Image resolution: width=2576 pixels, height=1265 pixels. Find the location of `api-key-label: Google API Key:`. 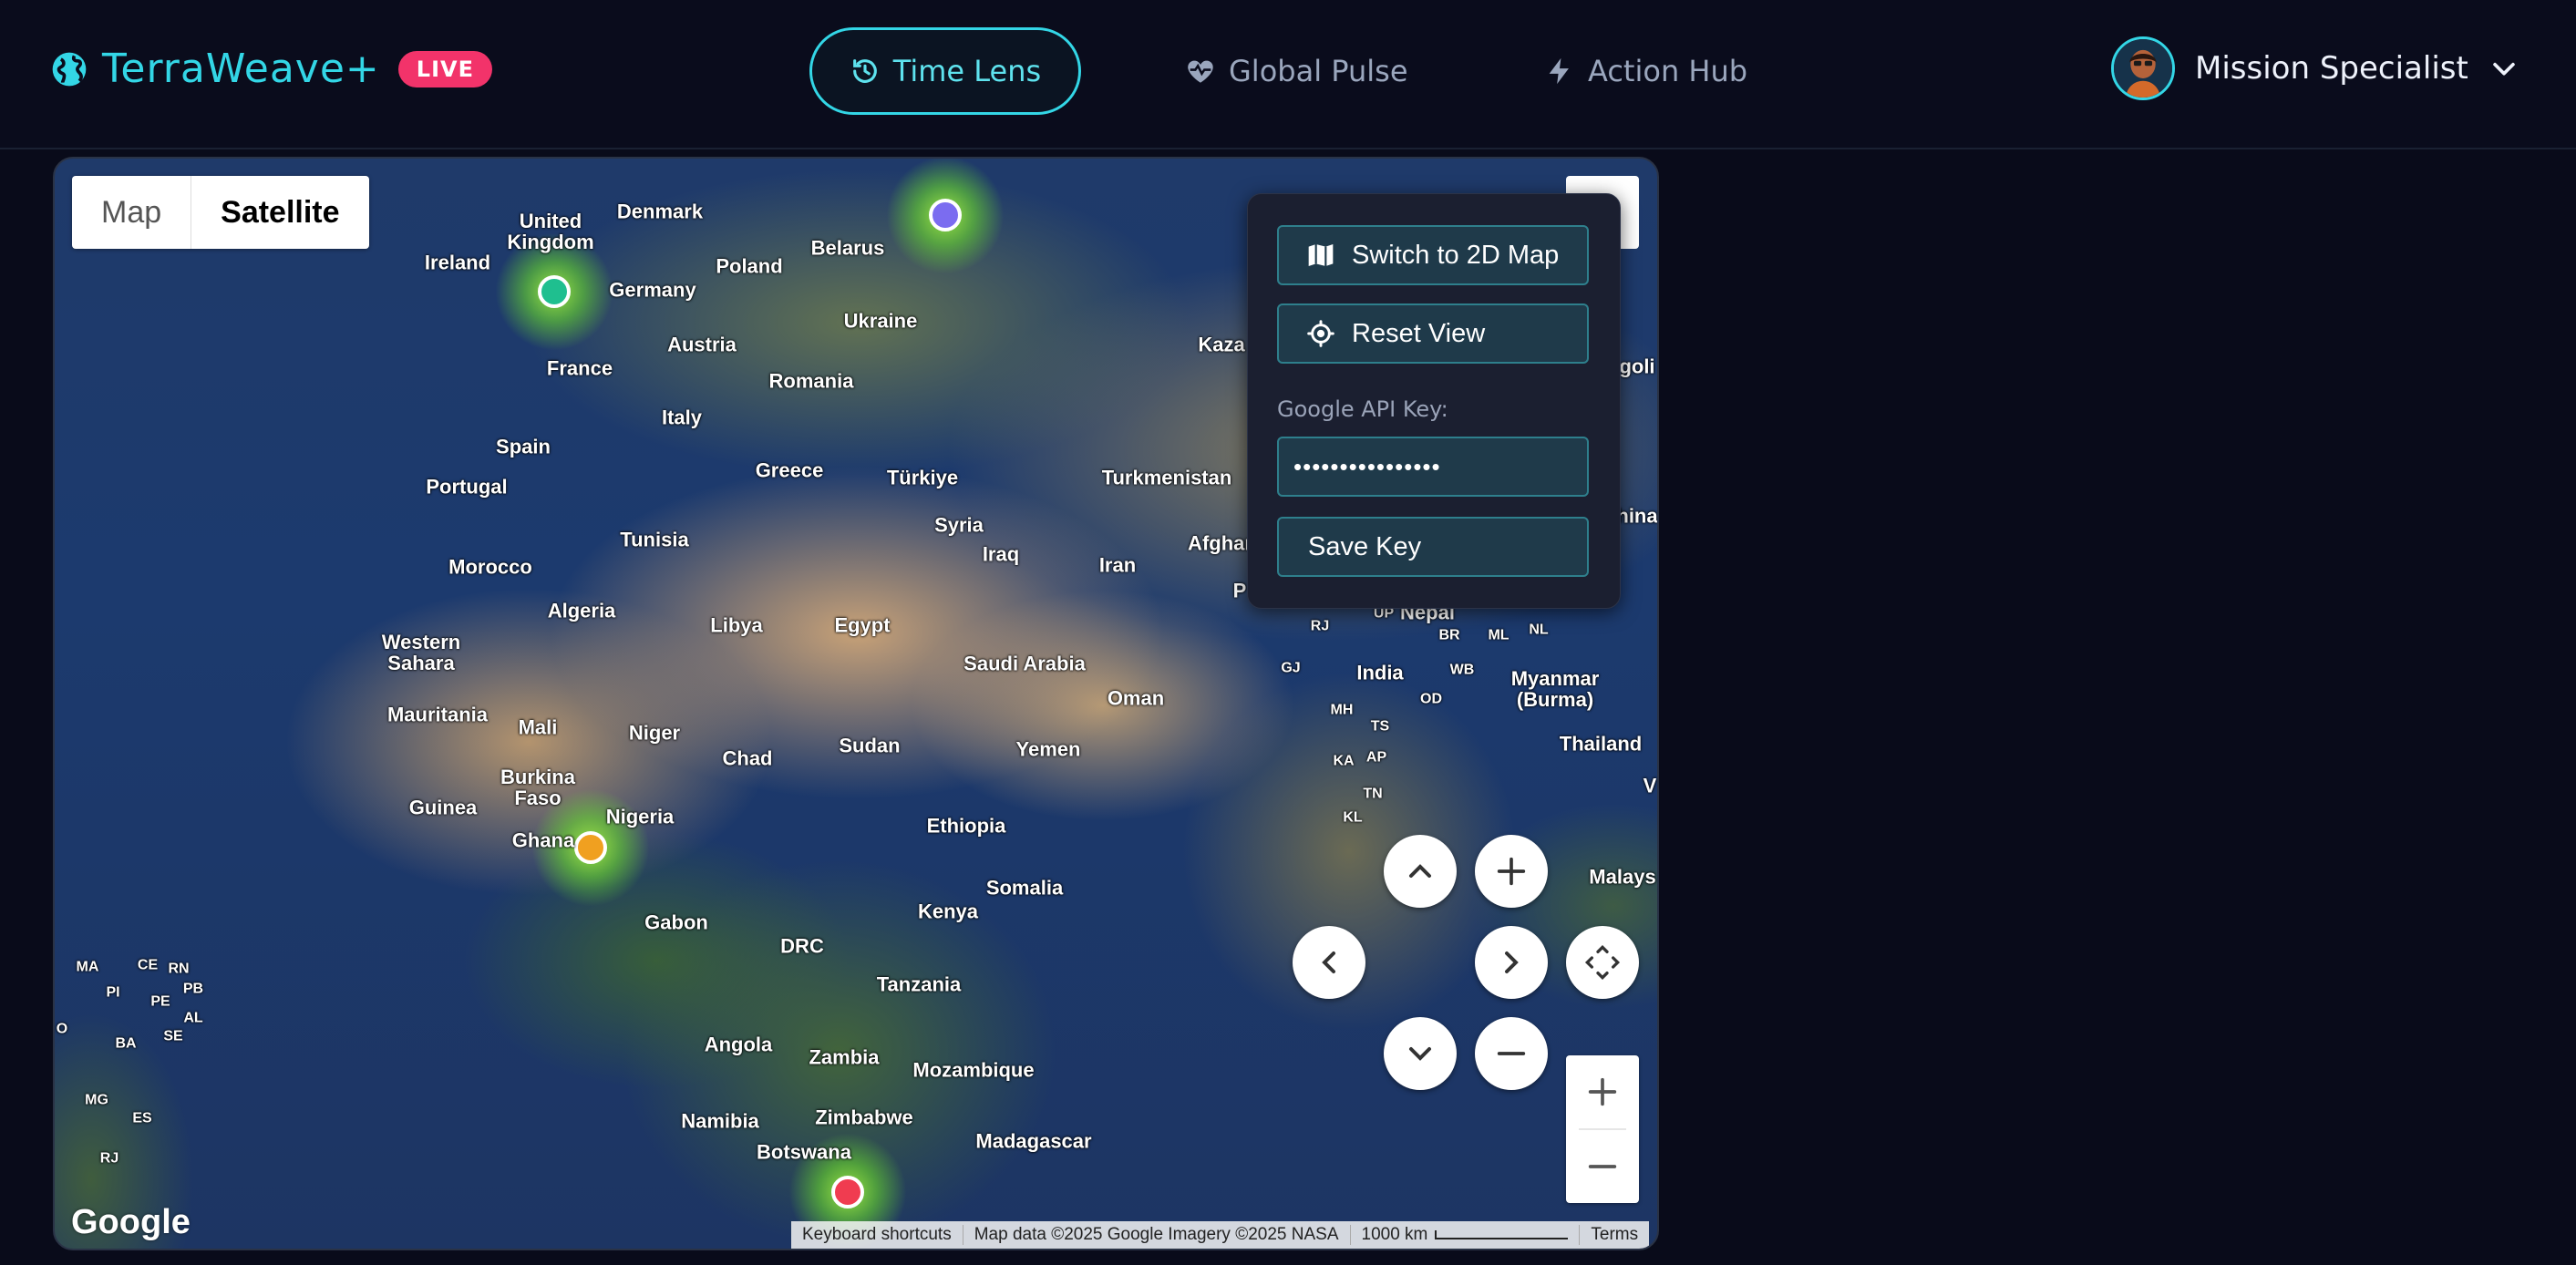

api-key-label: Google API Key: is located at coordinates (1362, 409).